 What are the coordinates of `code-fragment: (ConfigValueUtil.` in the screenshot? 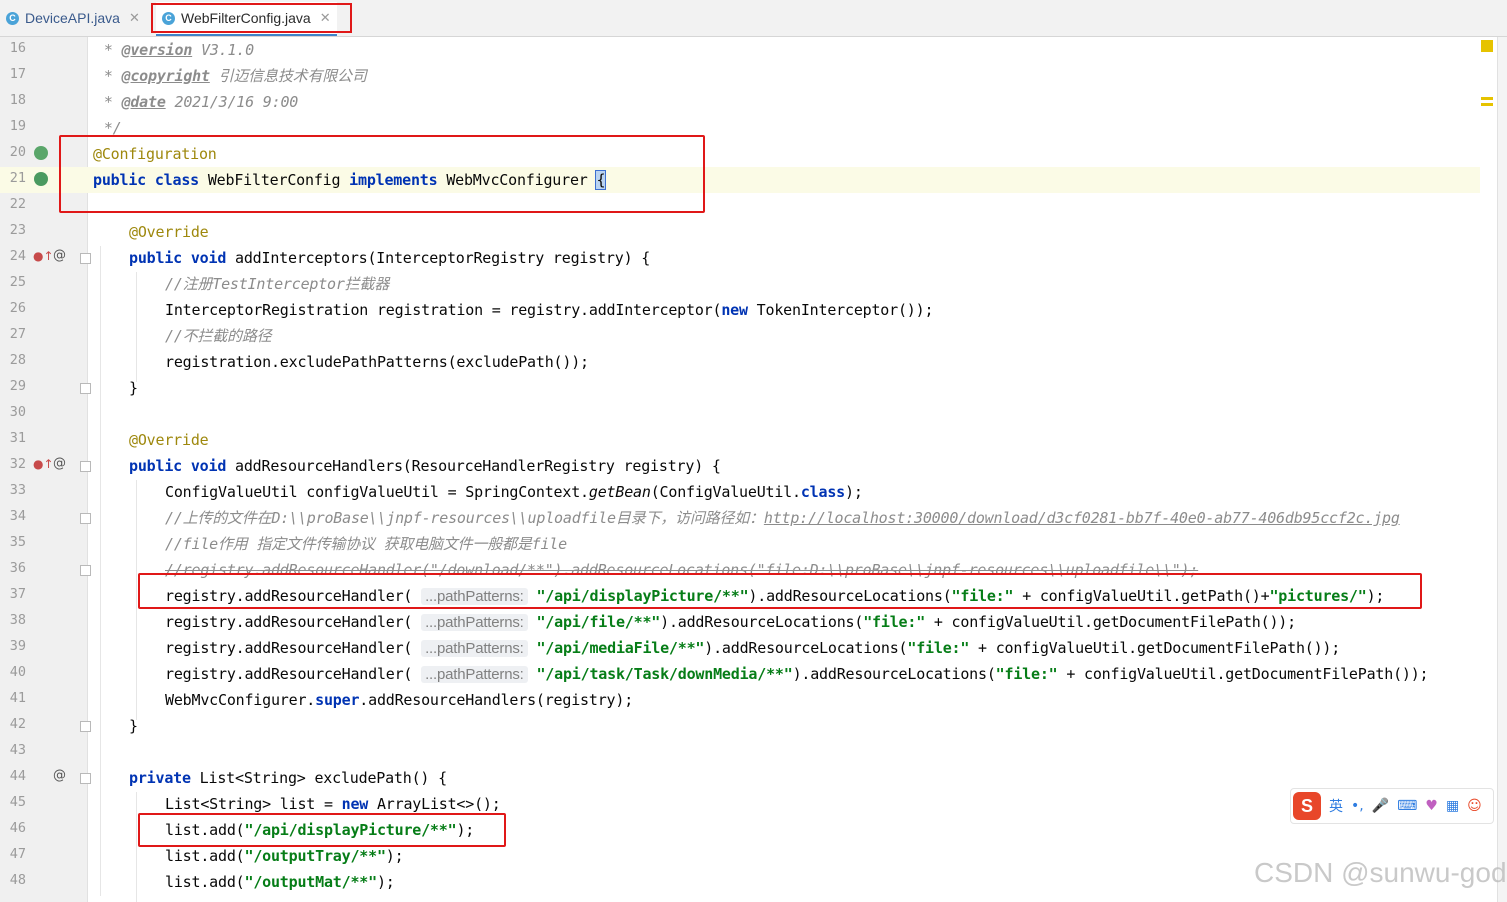 It's located at (725, 492).